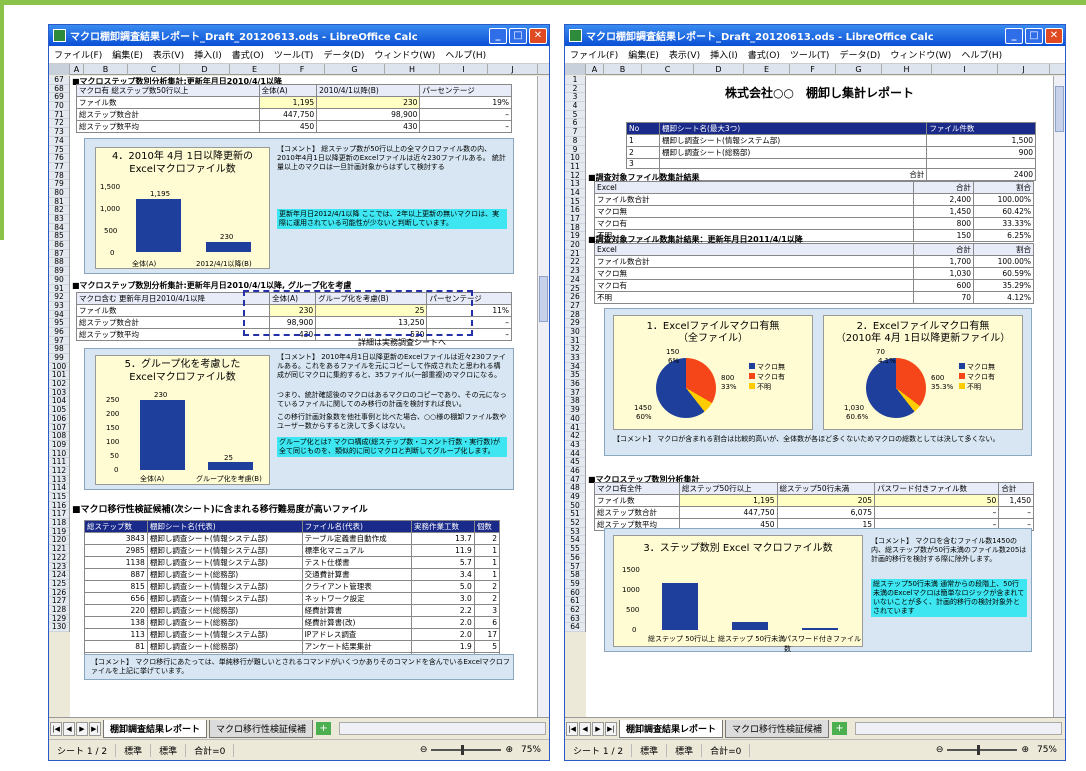 Image resolution: width=1086 pixels, height=771 pixels. I want to click on cell: 標準化マニュアル, so click(356, 550).